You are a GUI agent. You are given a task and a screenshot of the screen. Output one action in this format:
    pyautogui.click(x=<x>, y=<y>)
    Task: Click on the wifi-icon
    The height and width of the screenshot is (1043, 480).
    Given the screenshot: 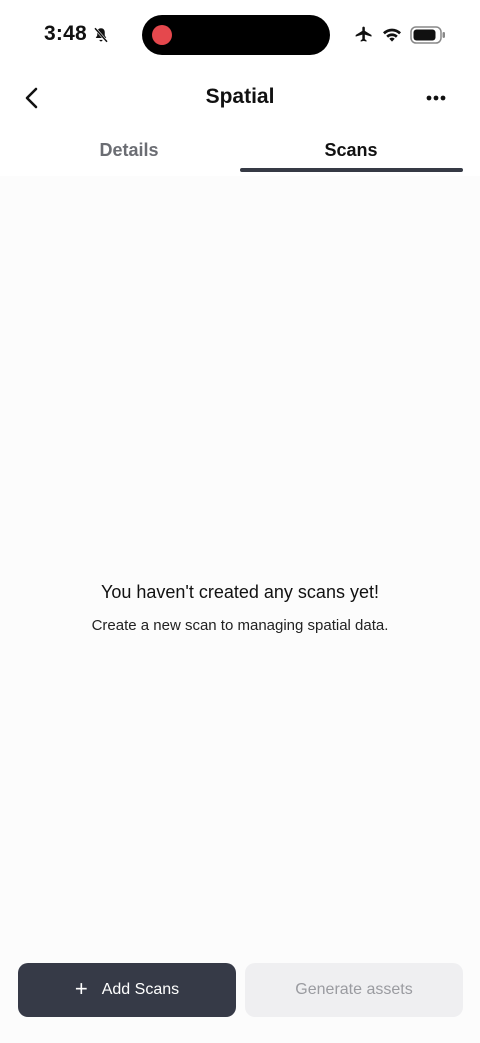 What is the action you would take?
    pyautogui.click(x=392, y=35)
    